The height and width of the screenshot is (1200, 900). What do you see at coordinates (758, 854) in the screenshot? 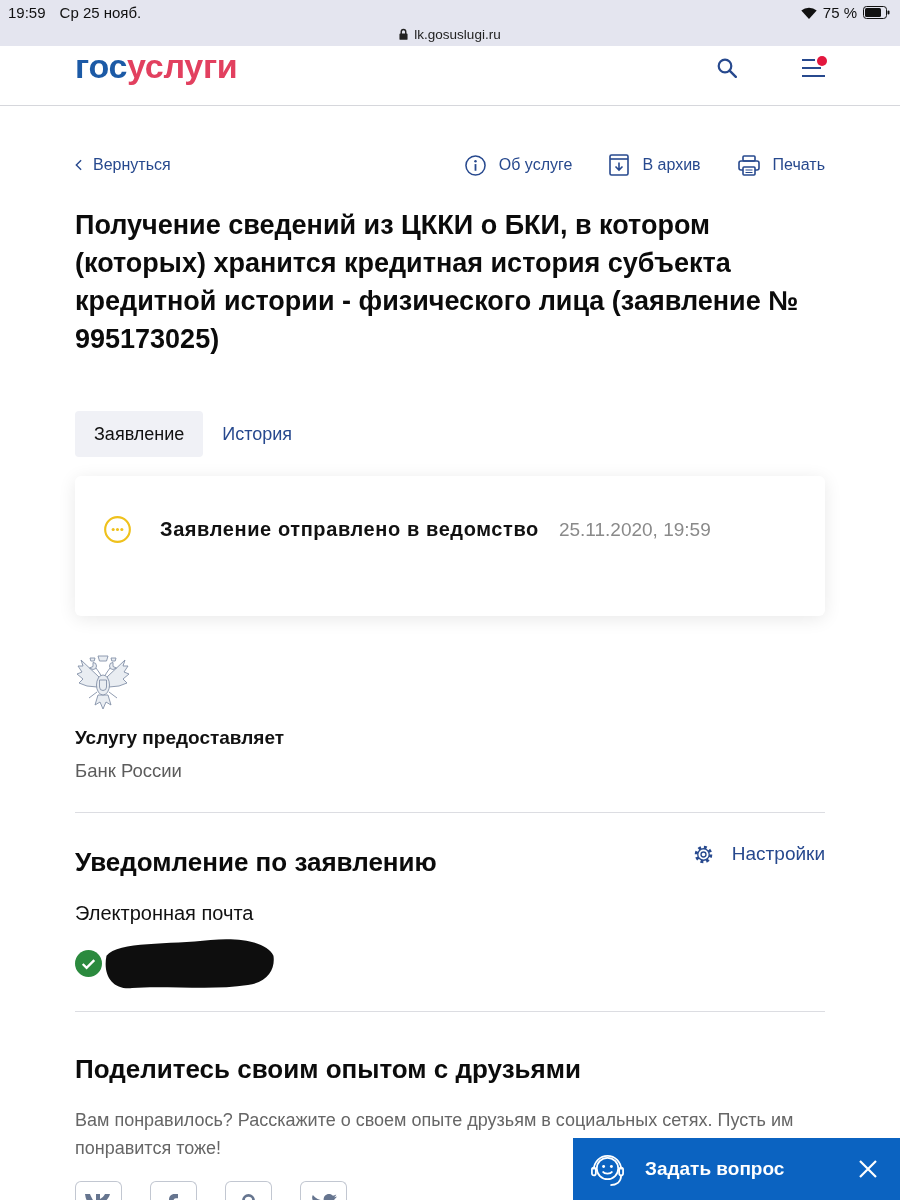
I see `settings-link: Настройки` at bounding box center [758, 854].